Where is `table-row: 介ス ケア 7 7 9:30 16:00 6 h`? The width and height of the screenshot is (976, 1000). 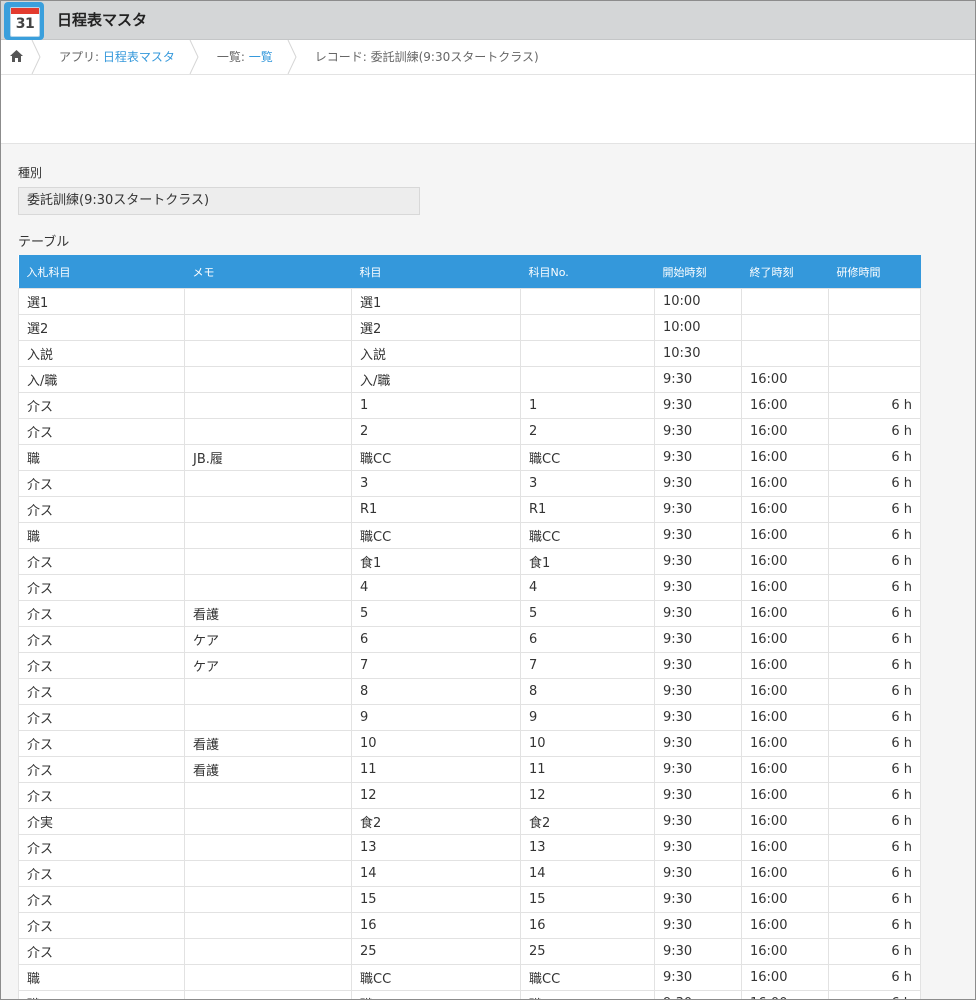
table-row: 介ス ケア 7 7 9:30 16:00 6 h is located at coordinates (469, 665).